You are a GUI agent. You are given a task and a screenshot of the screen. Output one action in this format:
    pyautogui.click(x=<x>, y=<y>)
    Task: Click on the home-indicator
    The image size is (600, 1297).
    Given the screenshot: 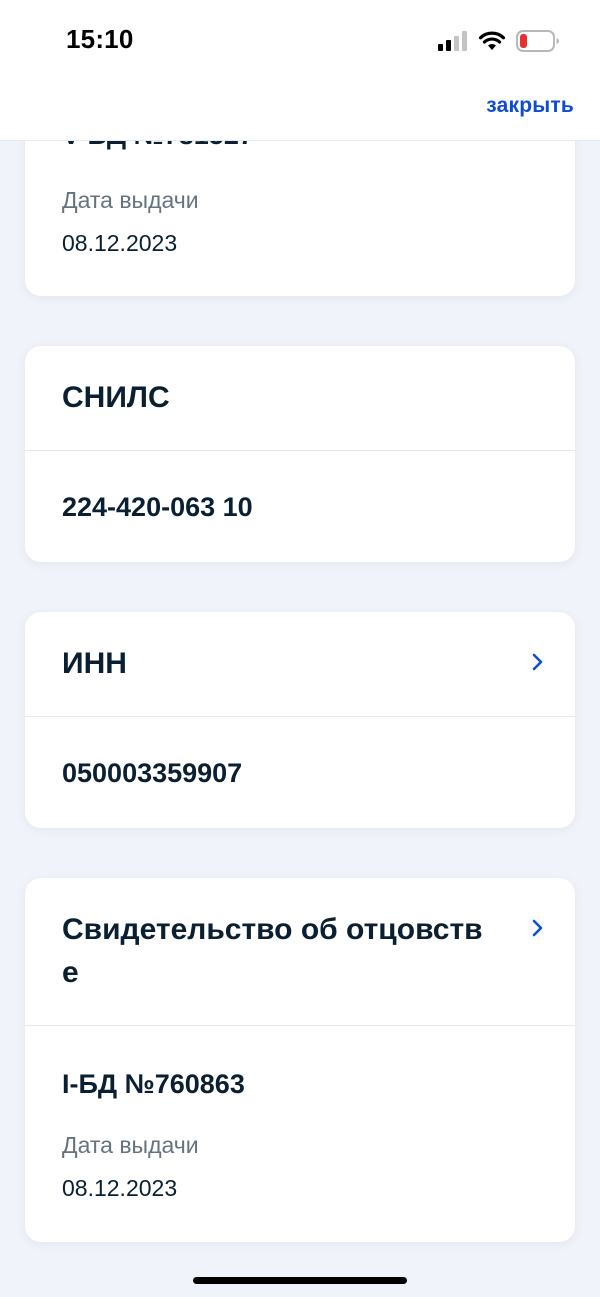 What is the action you would take?
    pyautogui.click(x=300, y=1280)
    